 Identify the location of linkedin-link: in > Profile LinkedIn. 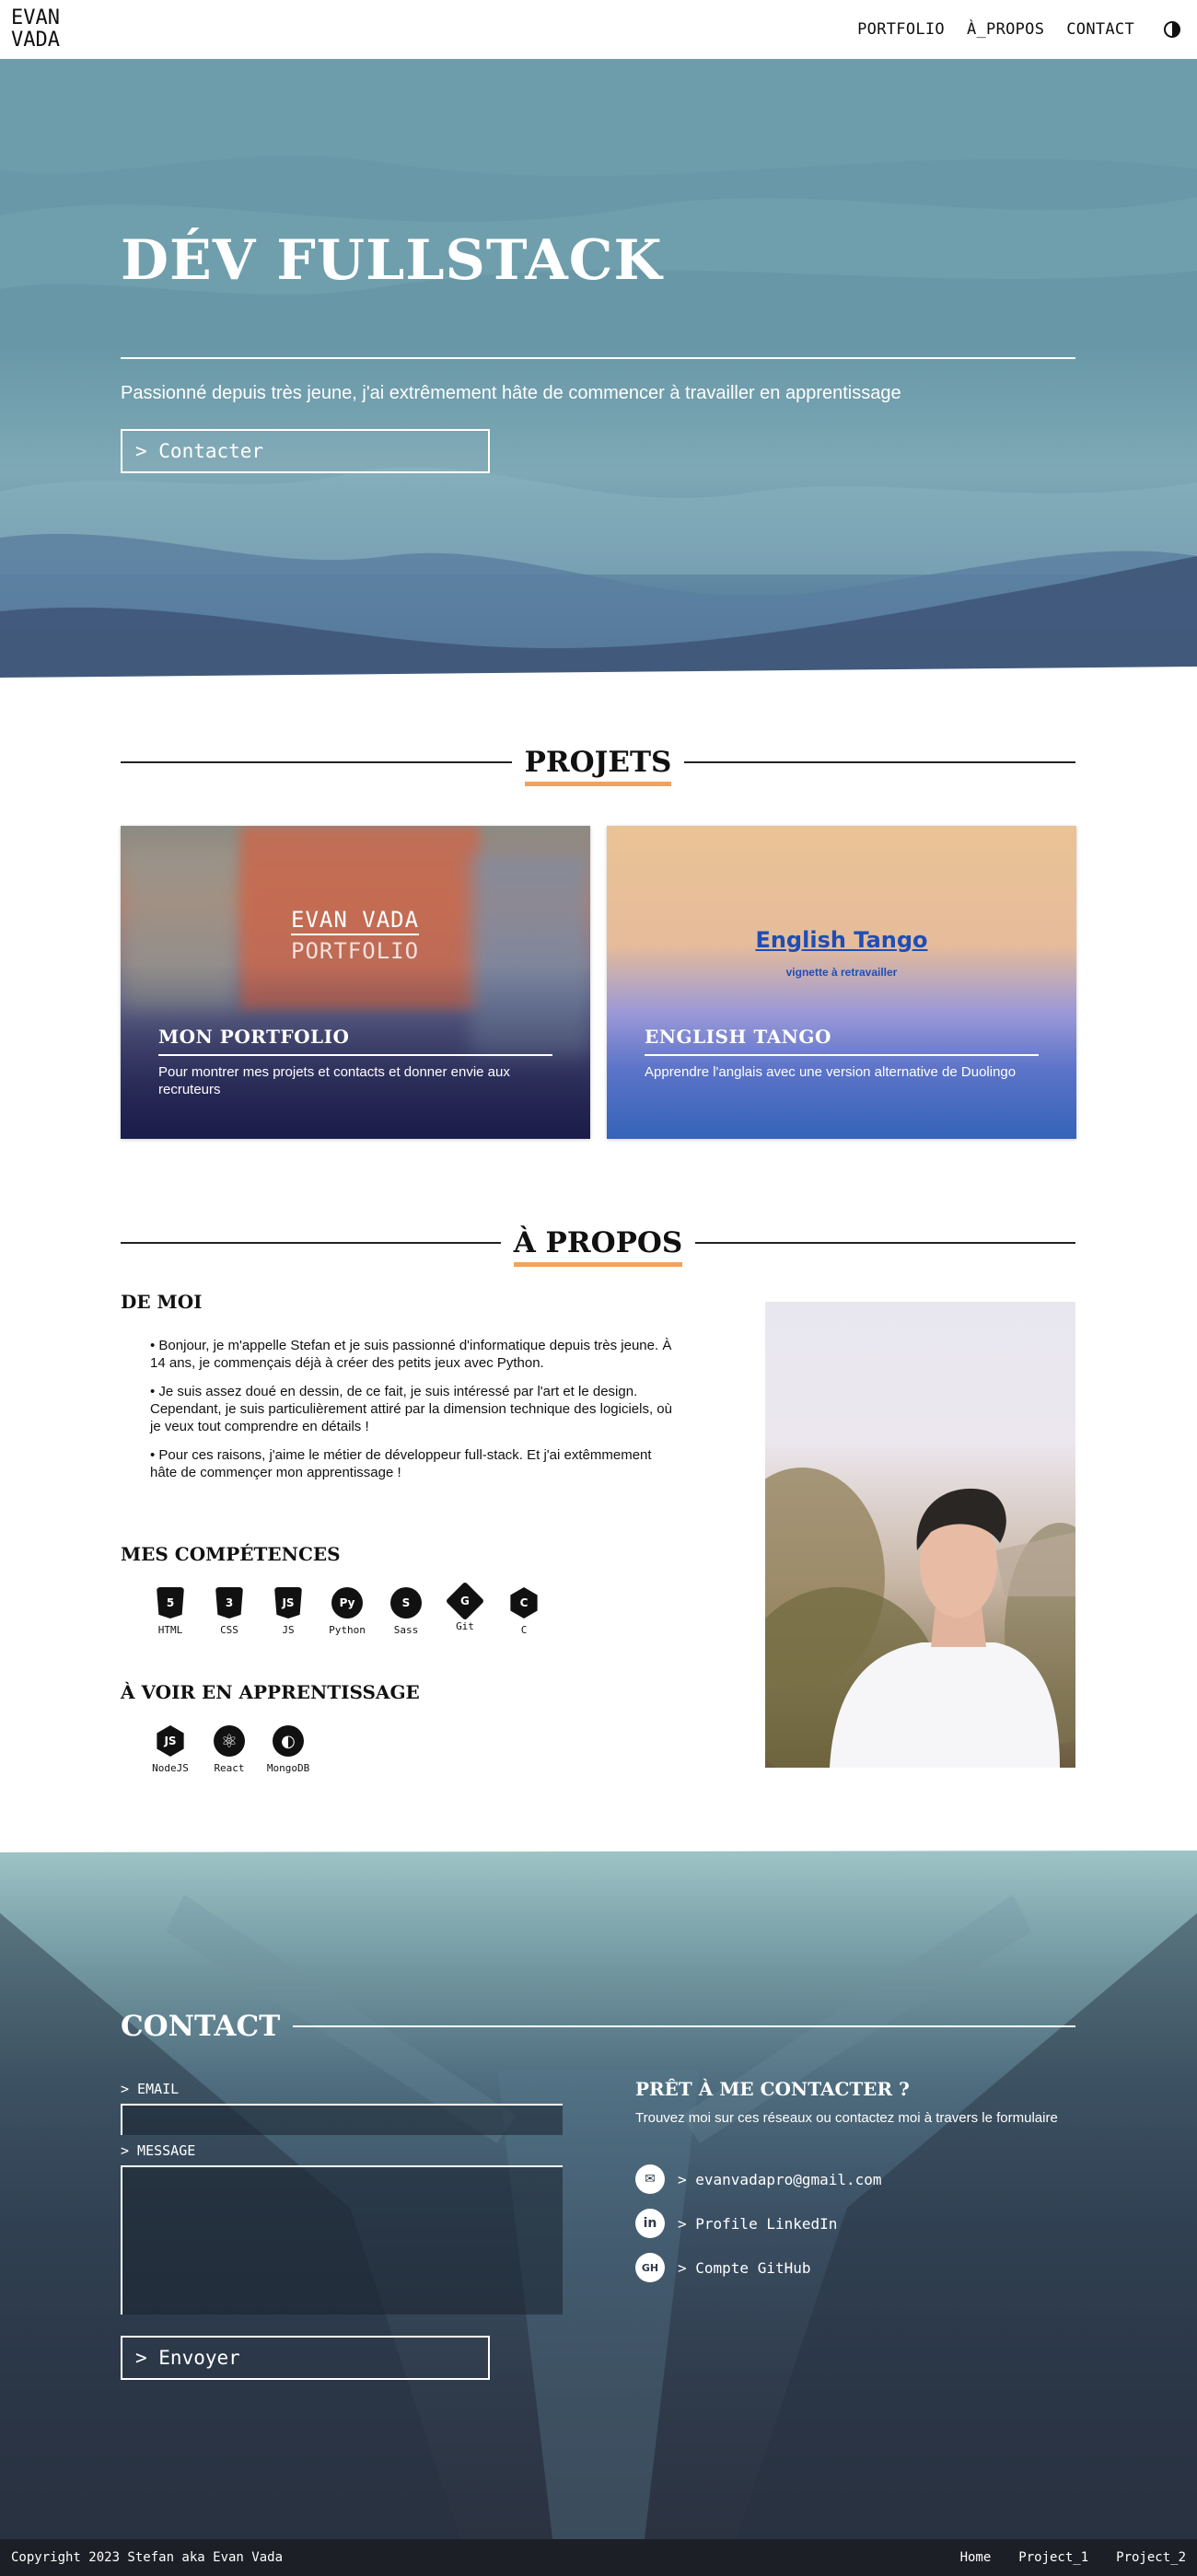
(736, 2223).